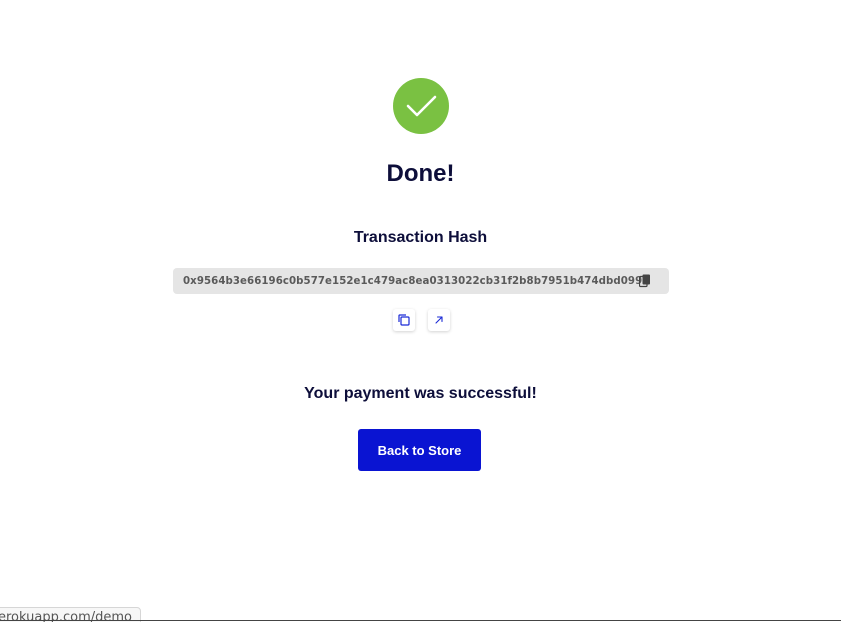 This screenshot has width=841, height=622. What do you see at coordinates (420, 620) in the screenshot?
I see `window-bottom-edge` at bounding box center [420, 620].